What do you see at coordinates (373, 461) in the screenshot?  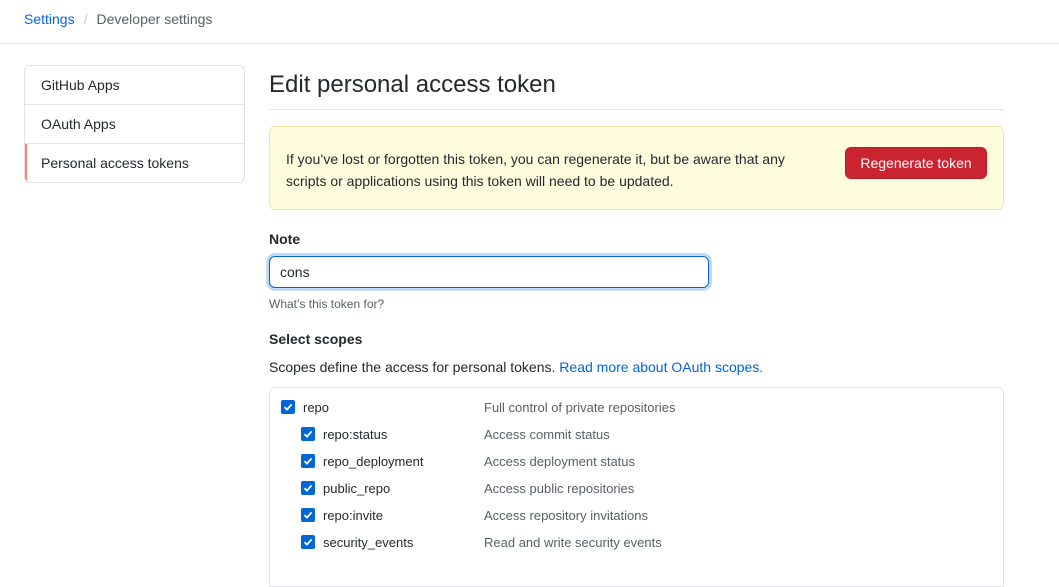 I see `scope-name: repo_deployment` at bounding box center [373, 461].